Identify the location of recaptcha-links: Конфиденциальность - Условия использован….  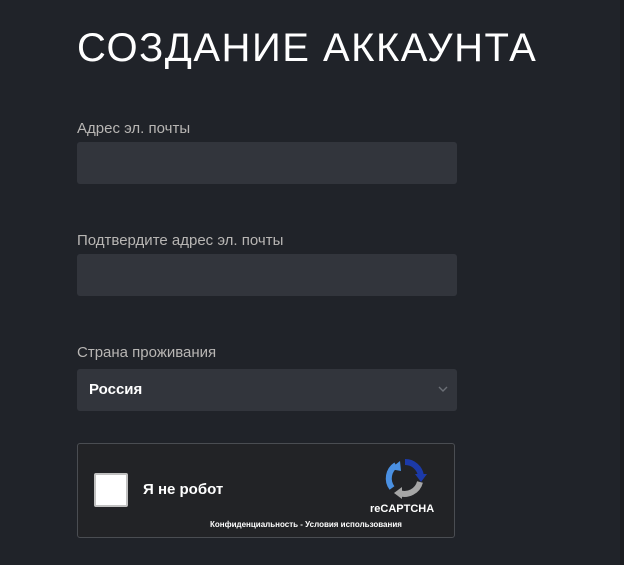
(306, 525).